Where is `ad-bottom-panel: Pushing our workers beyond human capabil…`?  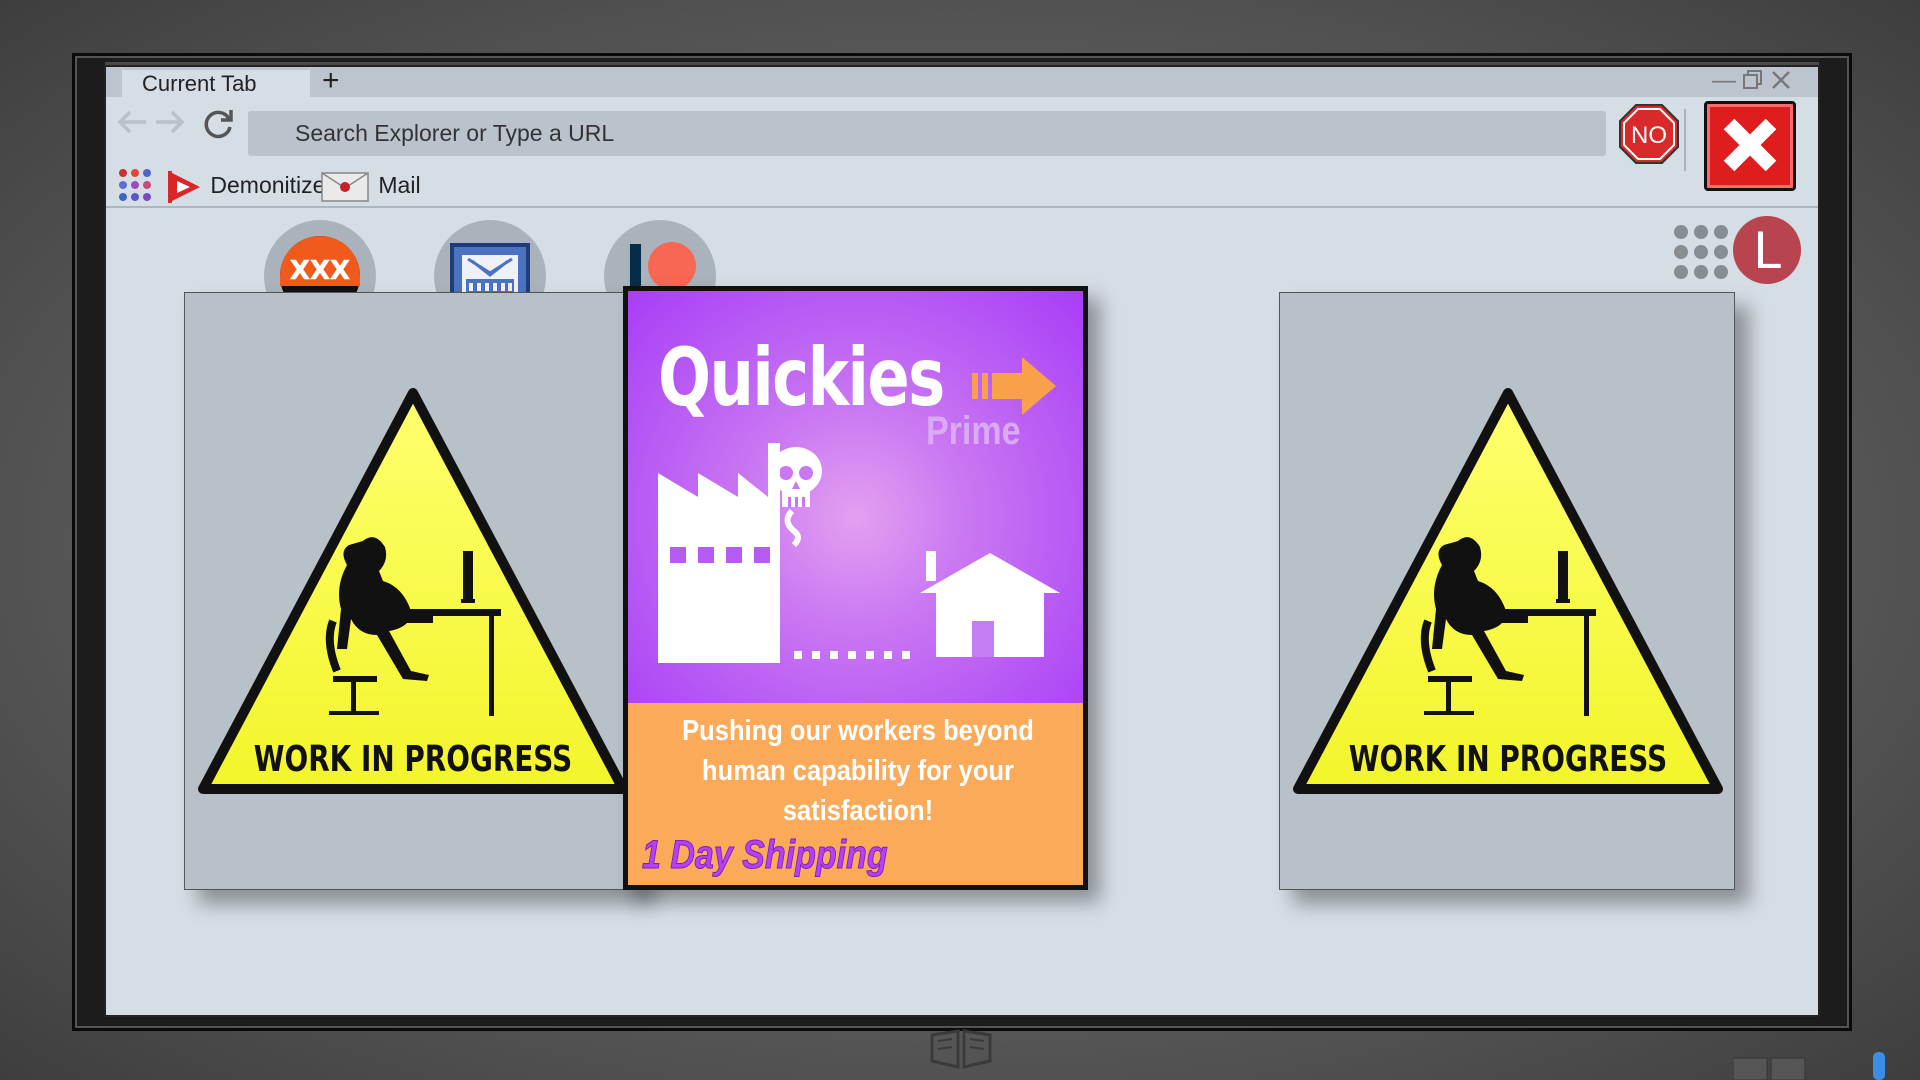
ad-bottom-panel: Pushing our workers beyond human capabil… is located at coordinates (855, 794).